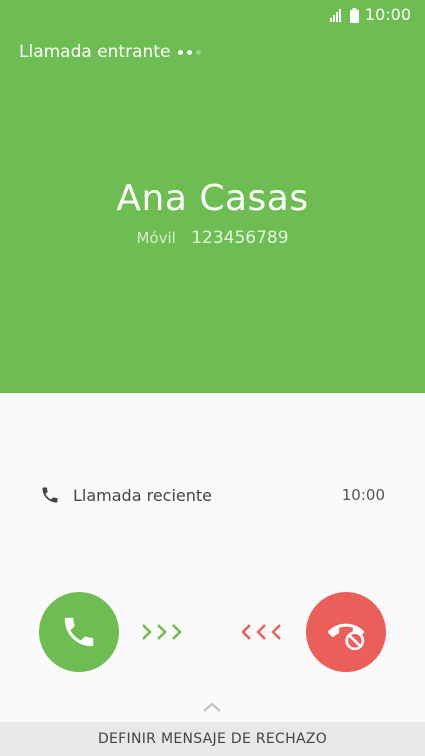  I want to click on caller-number-line: Móvil 123456789, so click(212, 238).